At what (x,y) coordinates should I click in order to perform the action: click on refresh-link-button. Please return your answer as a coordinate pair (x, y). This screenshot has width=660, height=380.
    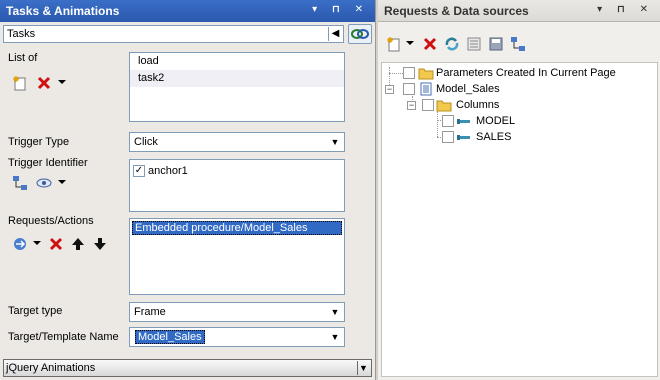
    Looking at the image, I should click on (360, 34).